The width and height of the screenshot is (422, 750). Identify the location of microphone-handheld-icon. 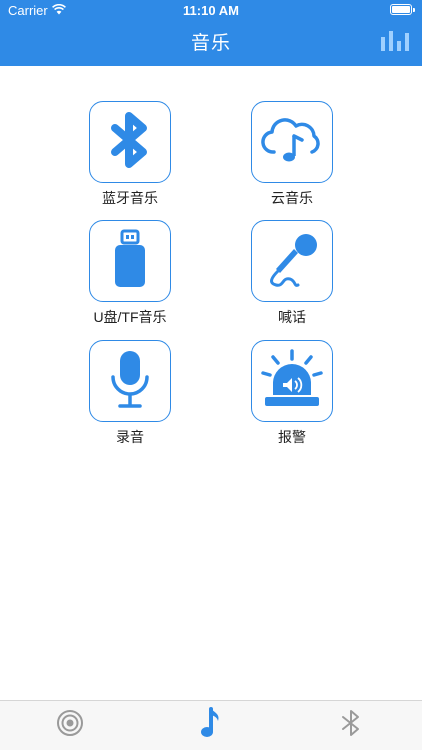
(292, 261).